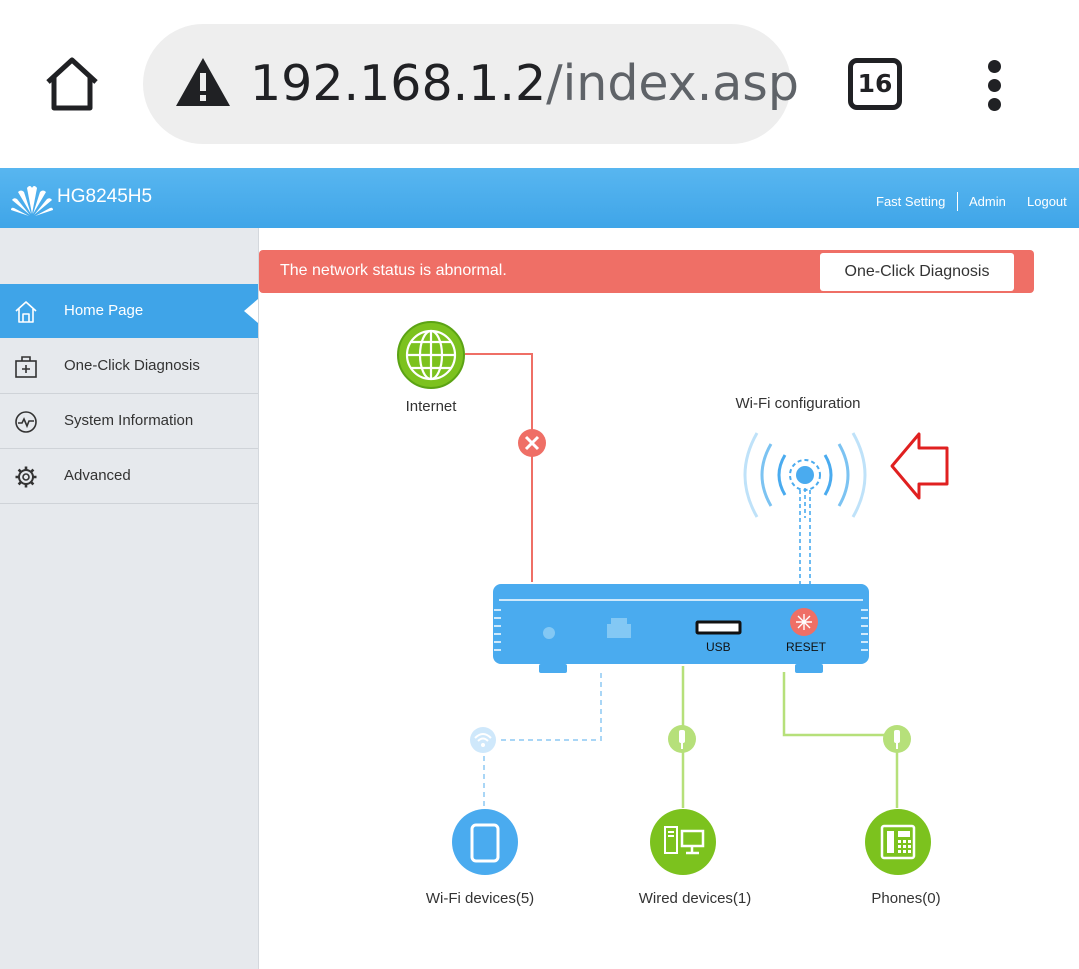 The width and height of the screenshot is (1079, 969). Describe the element at coordinates (672, 83) in the screenshot. I see `url-path: /index.asp` at that location.